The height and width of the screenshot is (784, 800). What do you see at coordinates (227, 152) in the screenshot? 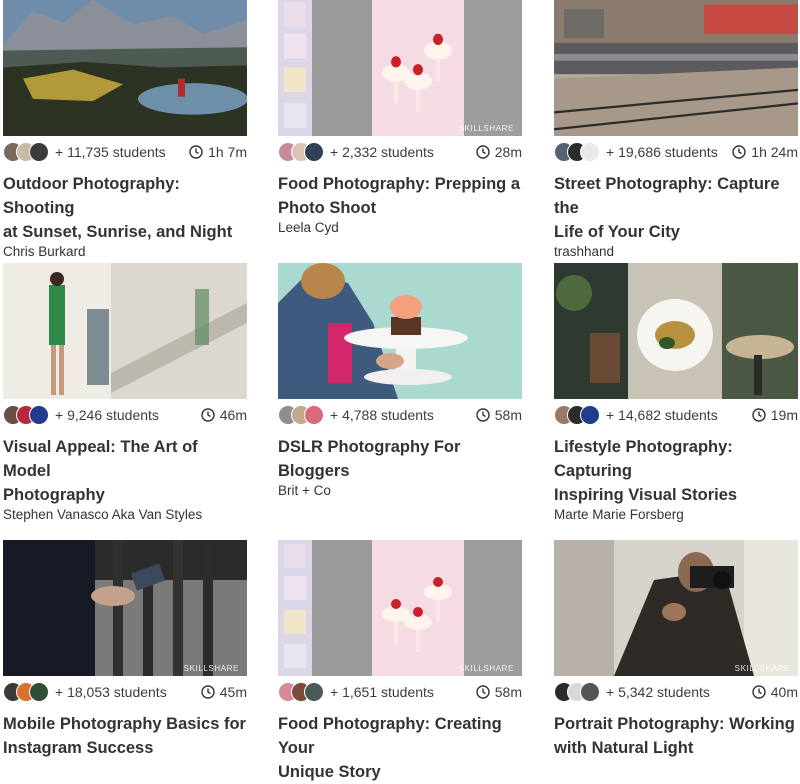
I see `duration-text: 1h 7m` at bounding box center [227, 152].